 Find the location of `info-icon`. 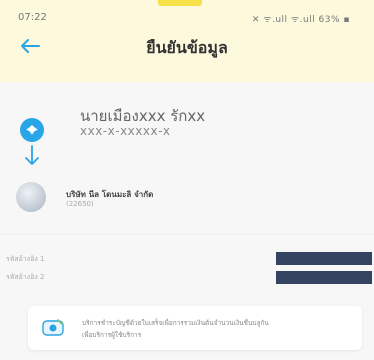

info-icon is located at coordinates (53, 330).